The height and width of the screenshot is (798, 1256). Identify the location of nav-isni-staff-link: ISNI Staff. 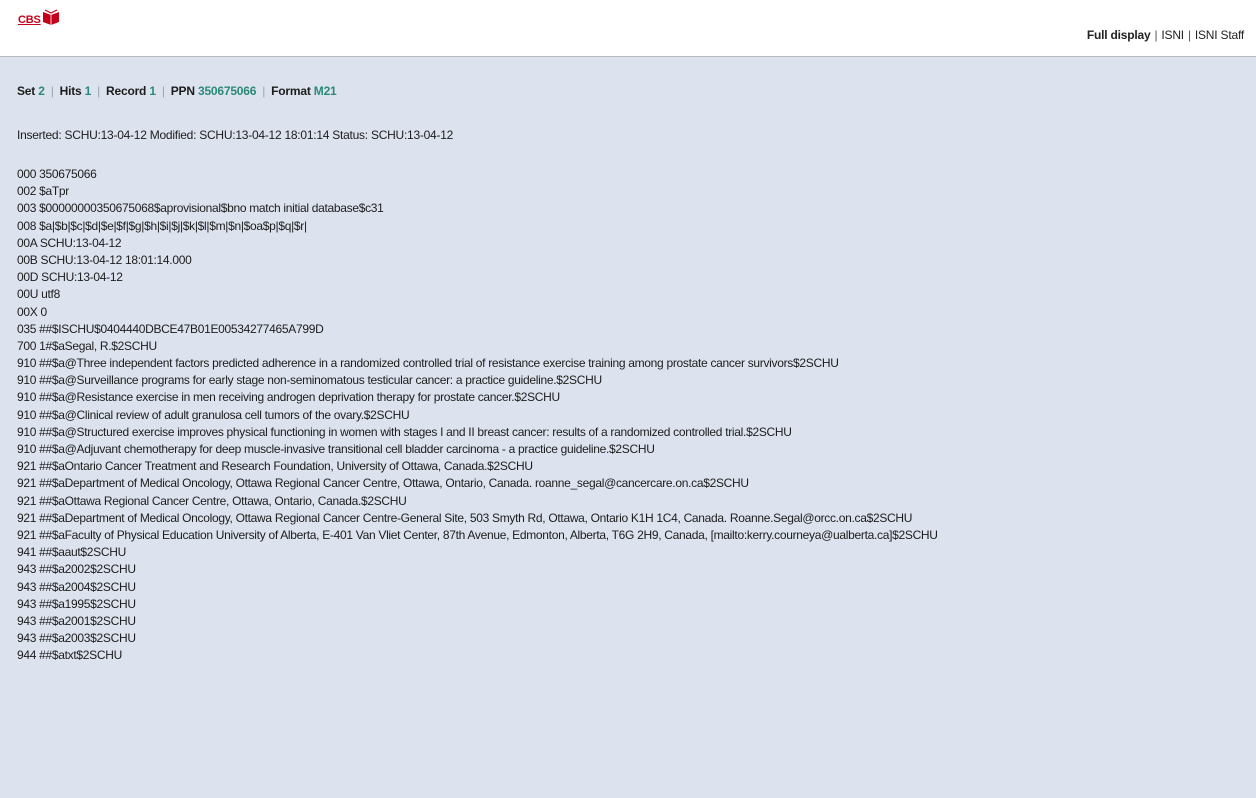
(1219, 35).